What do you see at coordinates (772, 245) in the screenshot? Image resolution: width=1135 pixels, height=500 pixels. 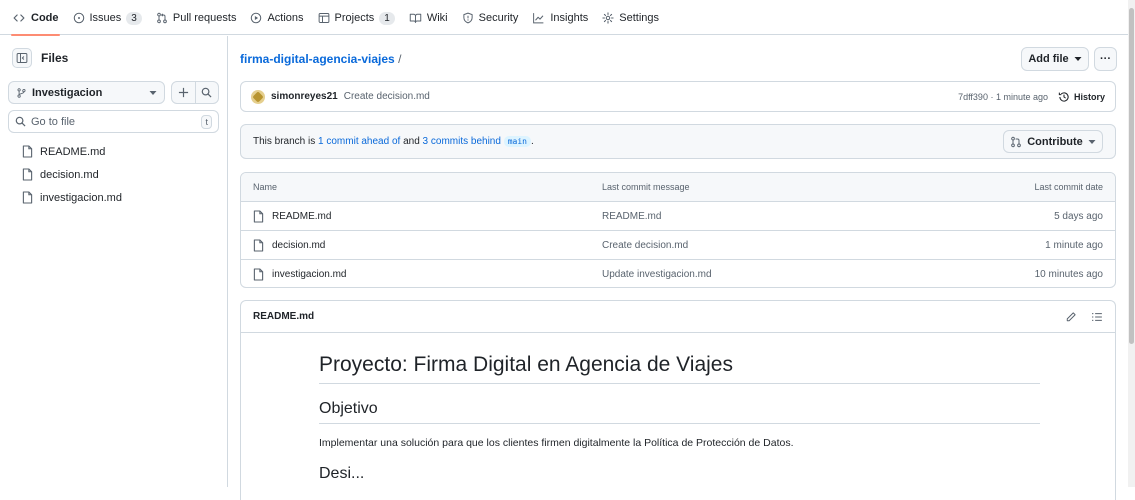 I see `commit-message-link: Create decision.md` at bounding box center [772, 245].